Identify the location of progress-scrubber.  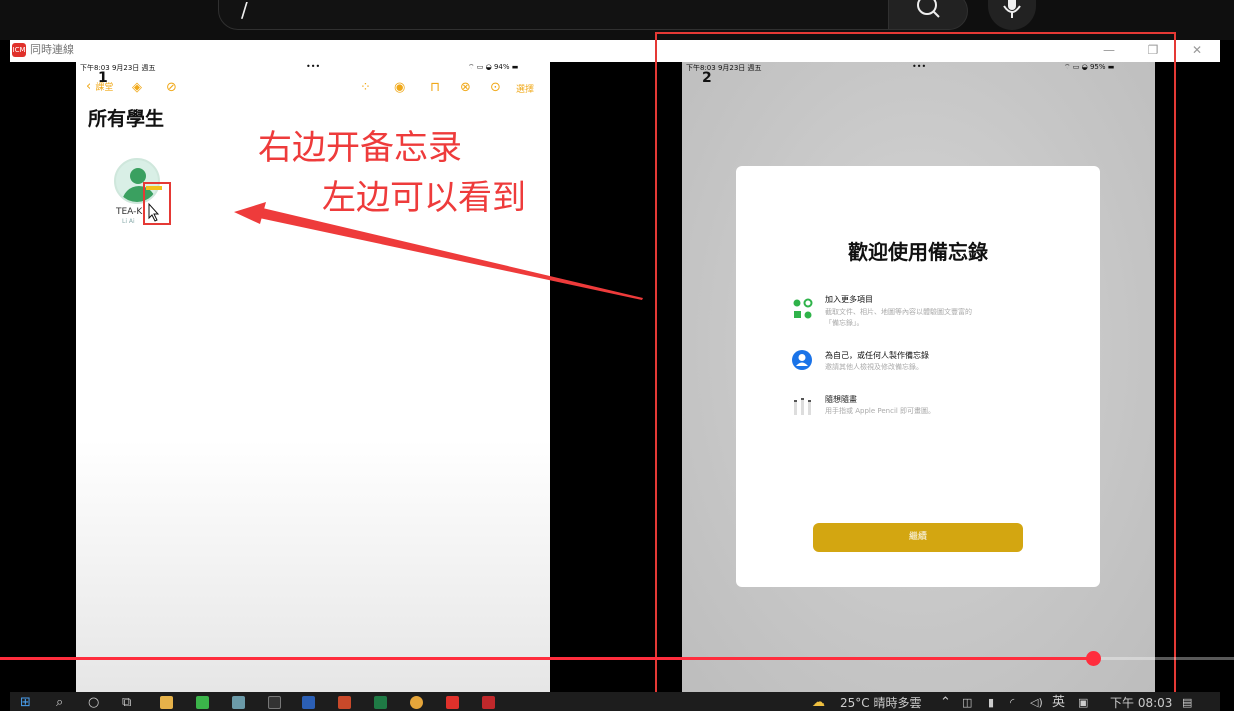
(1093, 658).